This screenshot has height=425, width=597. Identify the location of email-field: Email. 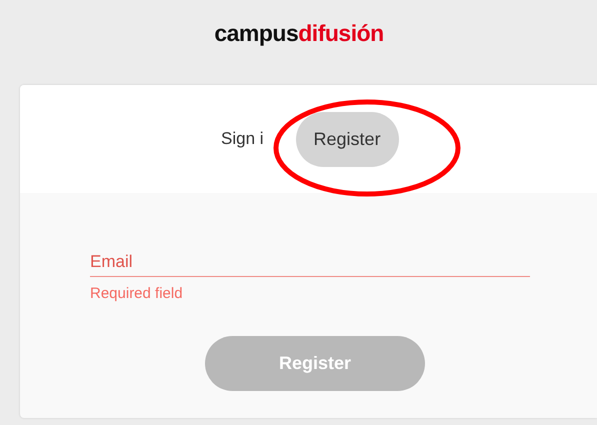
(310, 262).